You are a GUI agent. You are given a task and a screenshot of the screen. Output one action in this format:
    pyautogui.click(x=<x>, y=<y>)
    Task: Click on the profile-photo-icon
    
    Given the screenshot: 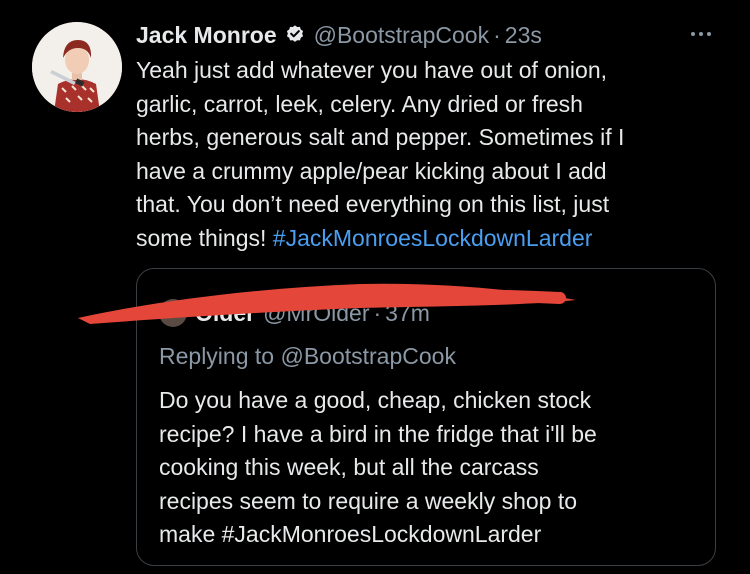 What is the action you would take?
    pyautogui.click(x=77, y=67)
    